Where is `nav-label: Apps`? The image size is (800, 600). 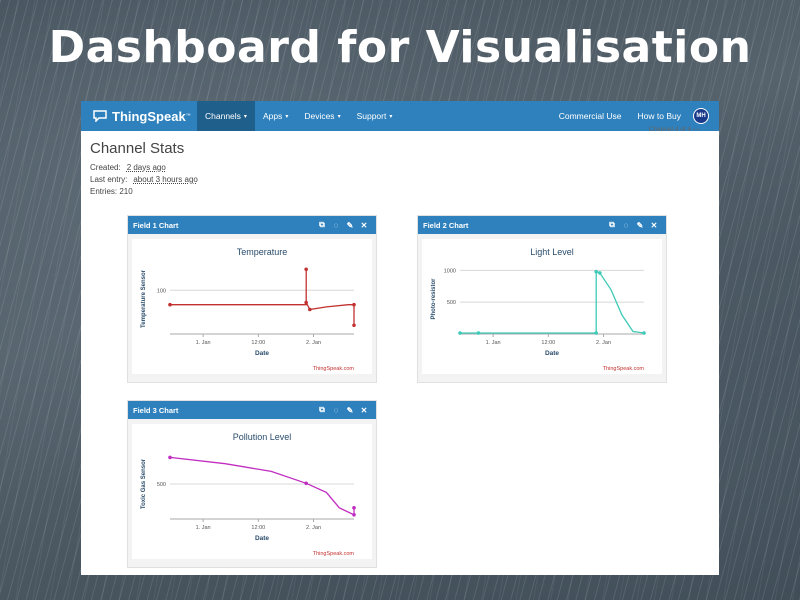
nav-label: Apps is located at coordinates (272, 116).